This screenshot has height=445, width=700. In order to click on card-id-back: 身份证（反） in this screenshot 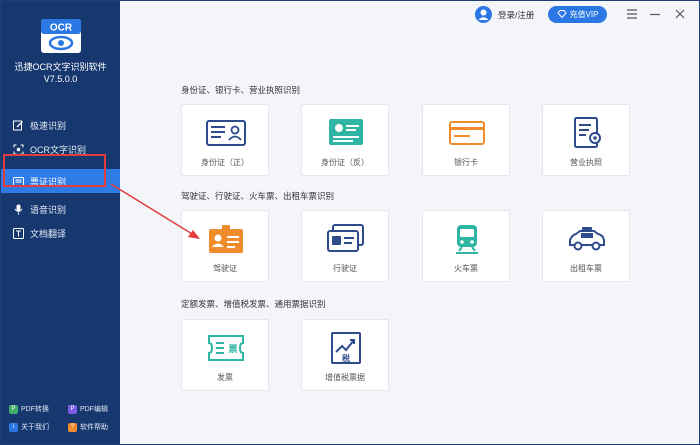, I will do `click(345, 140)`.